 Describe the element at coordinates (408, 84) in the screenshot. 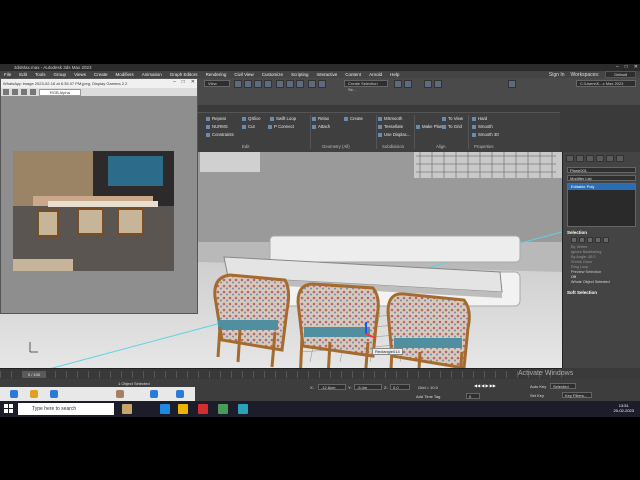

I see `align-icon` at that location.